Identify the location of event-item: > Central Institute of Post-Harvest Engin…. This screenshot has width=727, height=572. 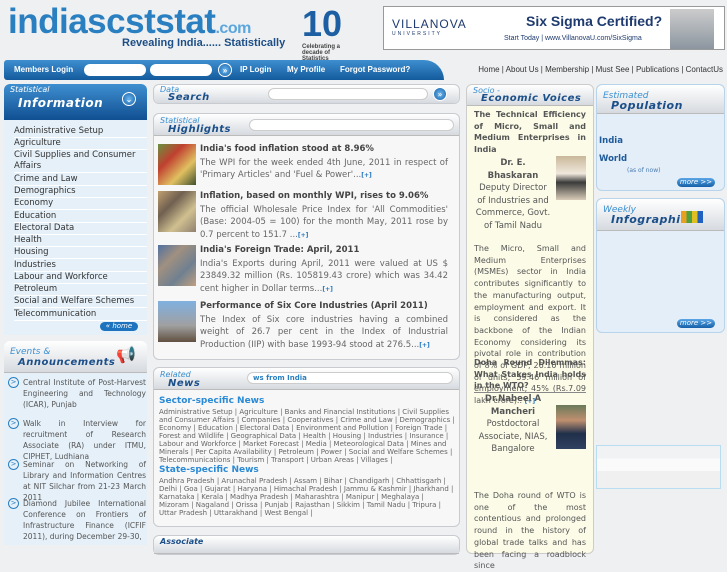
(77, 393).